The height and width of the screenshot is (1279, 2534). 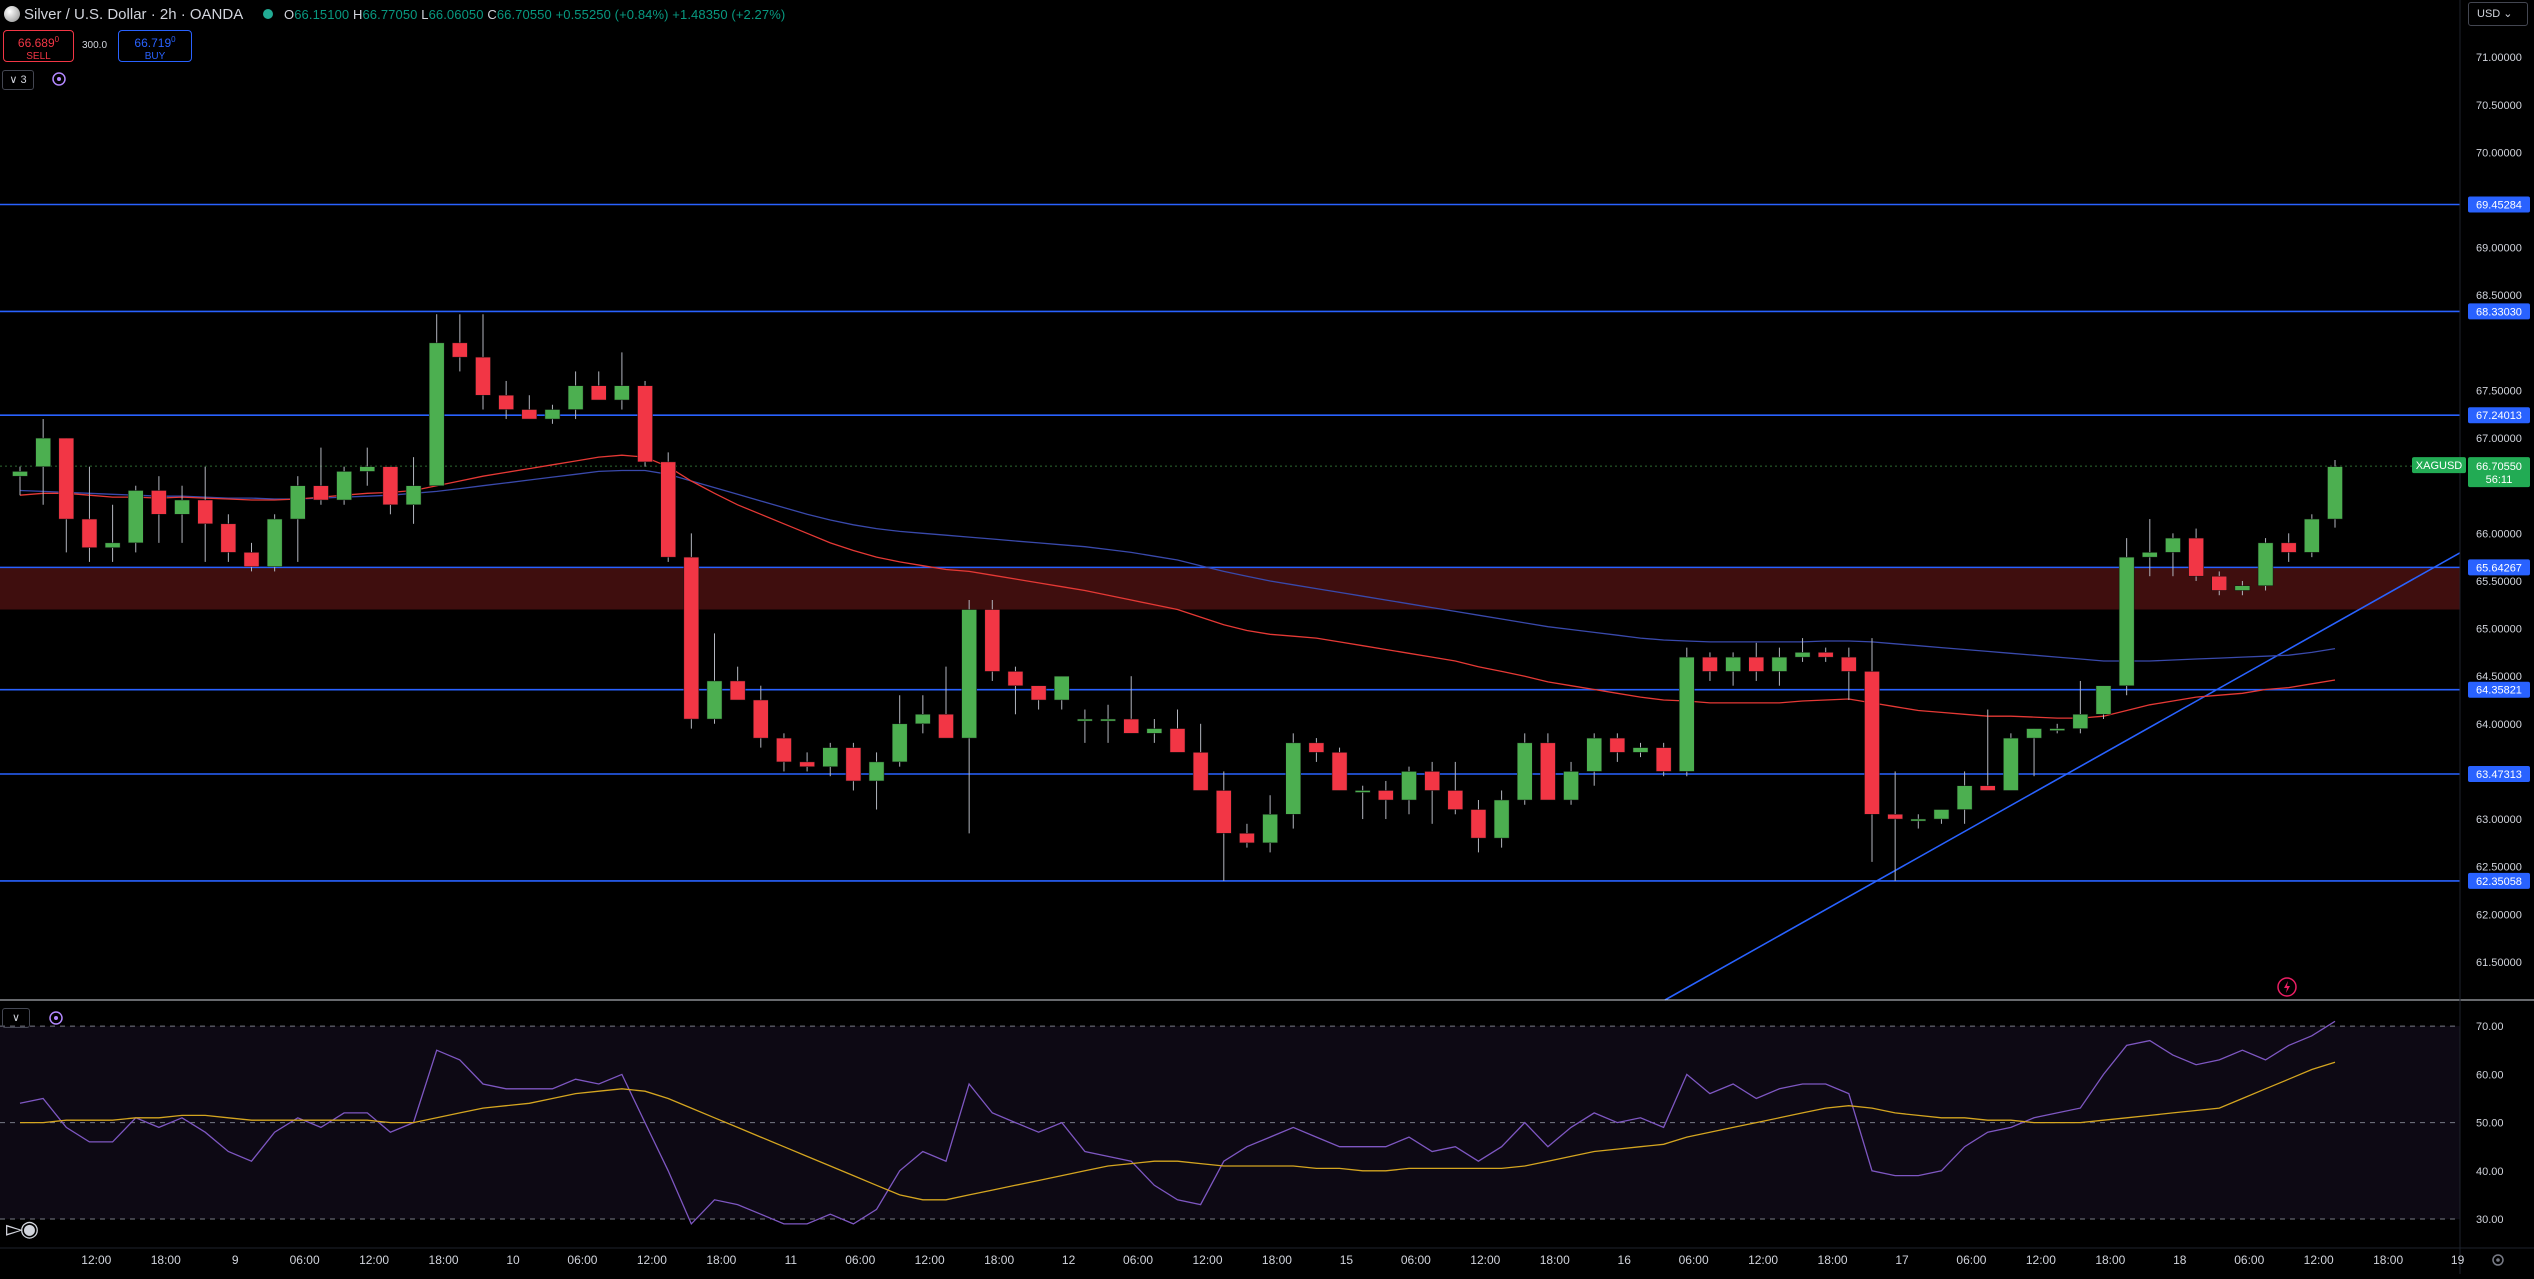 What do you see at coordinates (2499, 534) in the screenshot?
I see `price-tick-label: 66.00000` at bounding box center [2499, 534].